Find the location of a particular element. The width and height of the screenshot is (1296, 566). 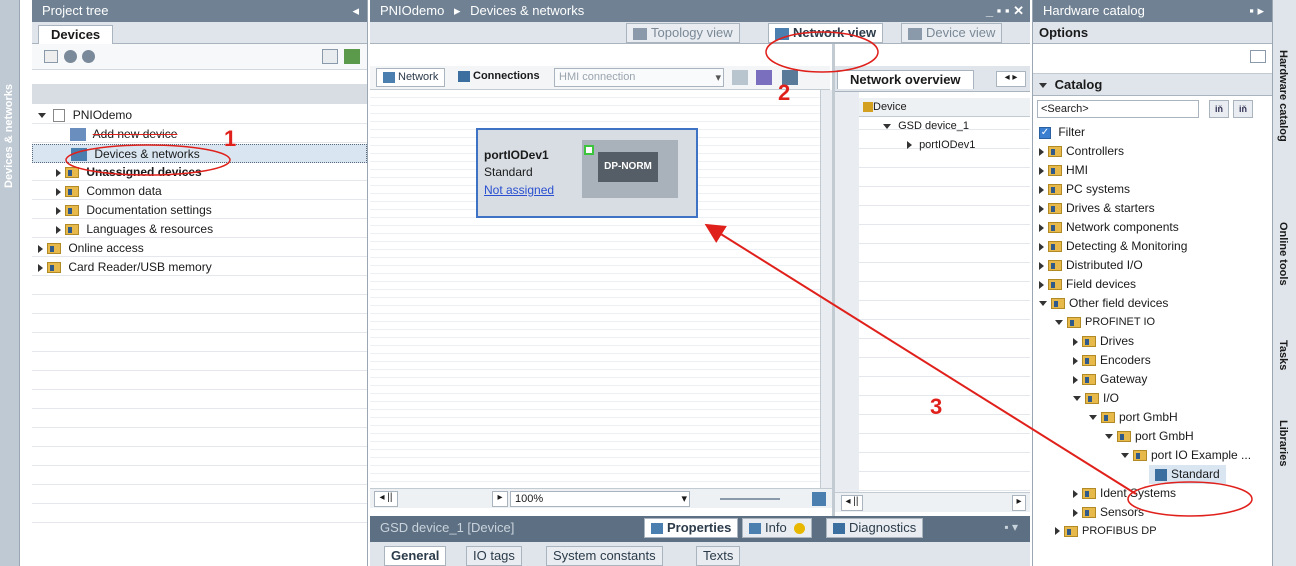

annotation-number-1: 1 is located at coordinates (230, 138).